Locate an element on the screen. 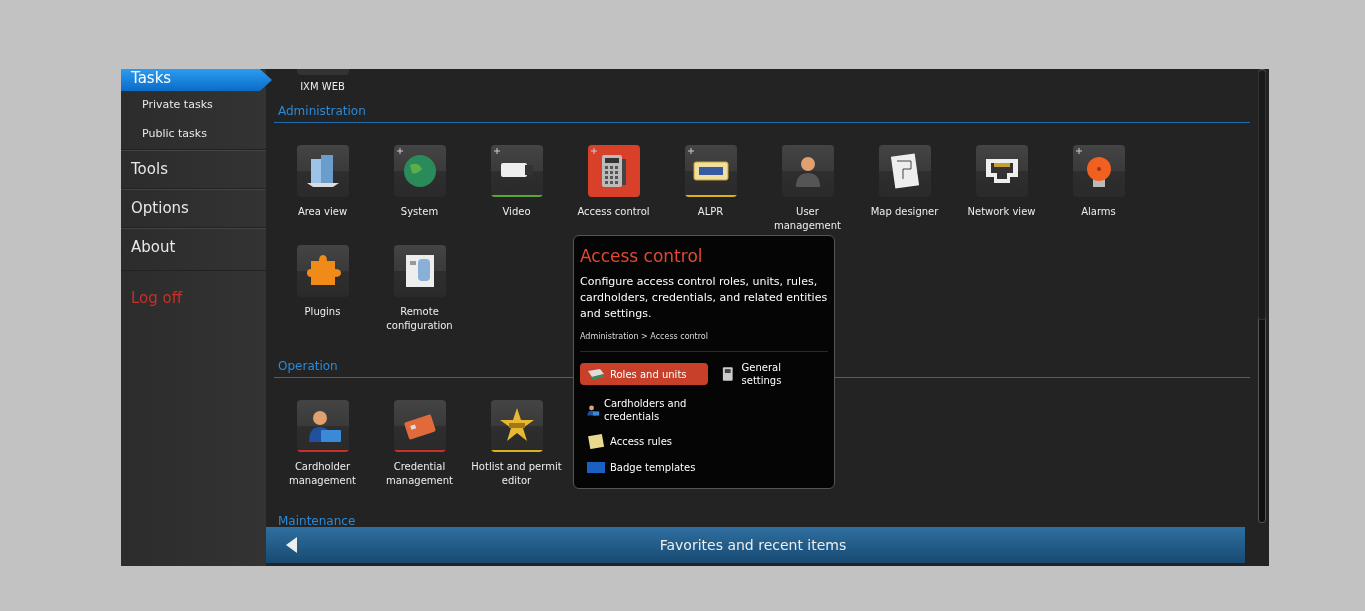 The width and height of the screenshot is (1365, 611). bottom-bar-title: Favorites and recent items is located at coordinates (753, 545).